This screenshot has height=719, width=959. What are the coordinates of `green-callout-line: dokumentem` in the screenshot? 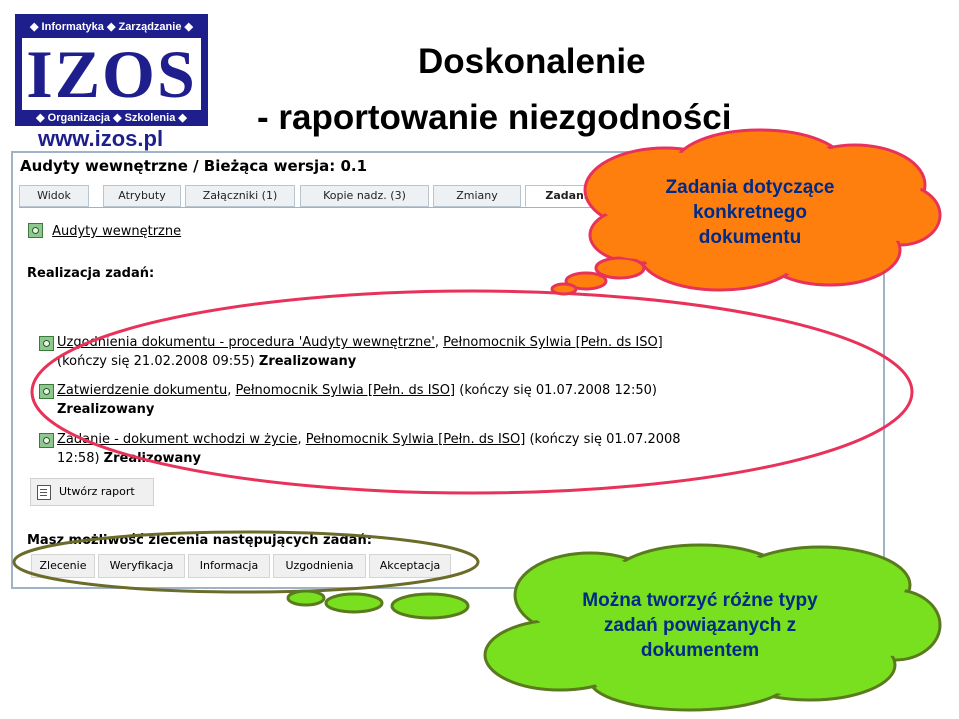 It's located at (700, 650).